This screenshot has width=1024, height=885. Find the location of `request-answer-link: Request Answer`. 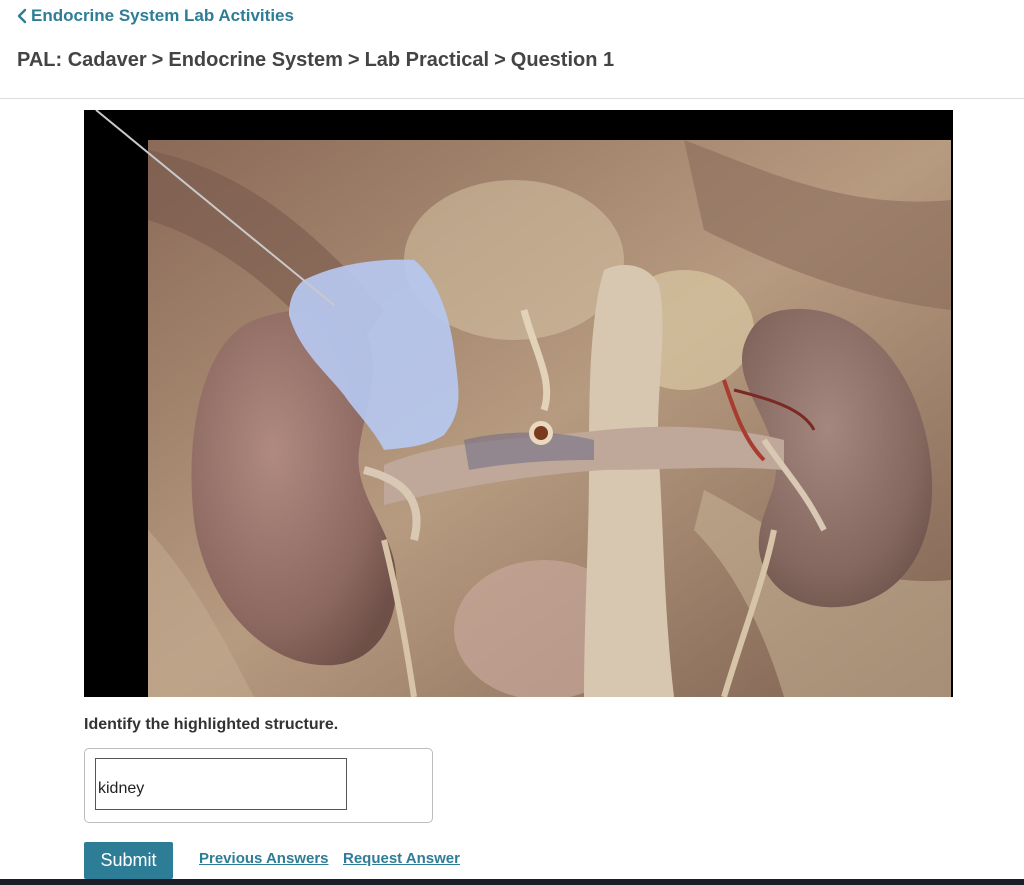

request-answer-link: Request Answer is located at coordinates (401, 858).